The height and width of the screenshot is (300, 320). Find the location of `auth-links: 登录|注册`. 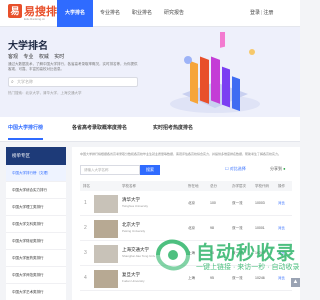

auth-links: 登录|注册 is located at coordinates (261, 13).